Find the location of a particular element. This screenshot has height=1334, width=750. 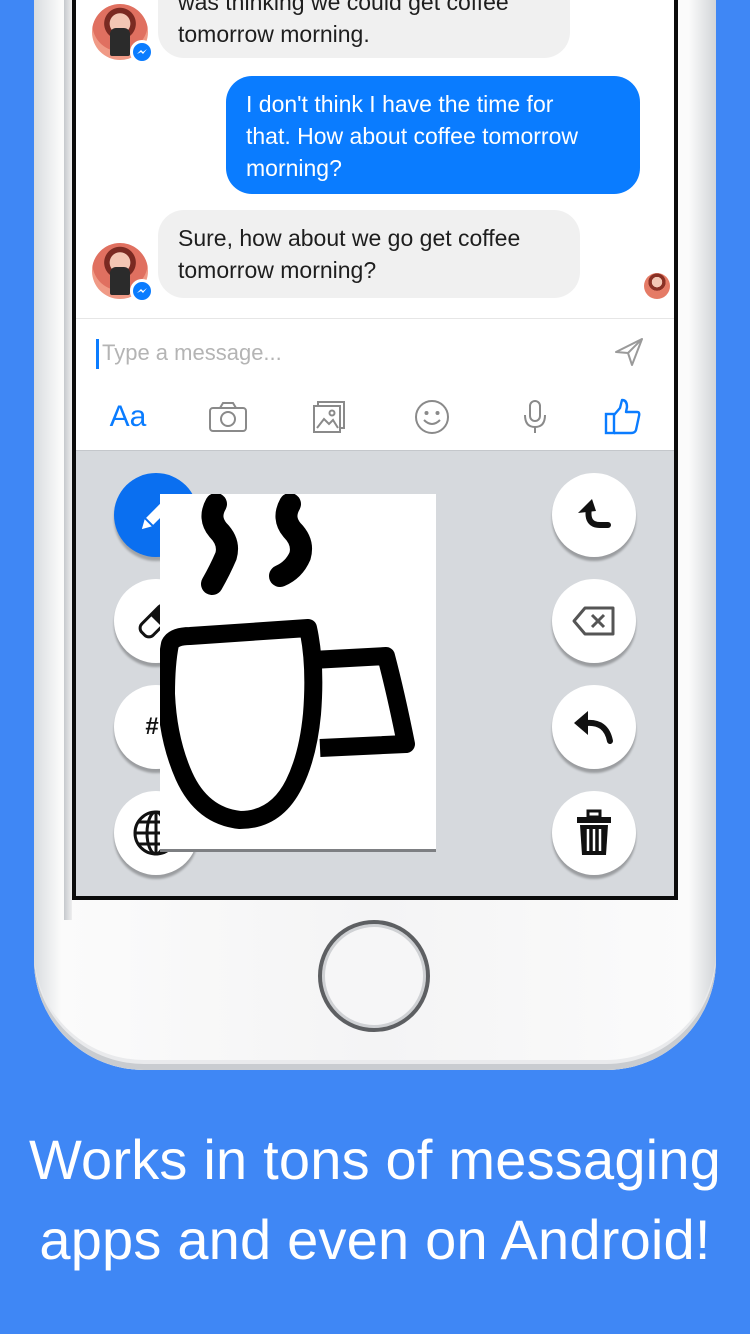

emoji-icon is located at coordinates (432, 417).